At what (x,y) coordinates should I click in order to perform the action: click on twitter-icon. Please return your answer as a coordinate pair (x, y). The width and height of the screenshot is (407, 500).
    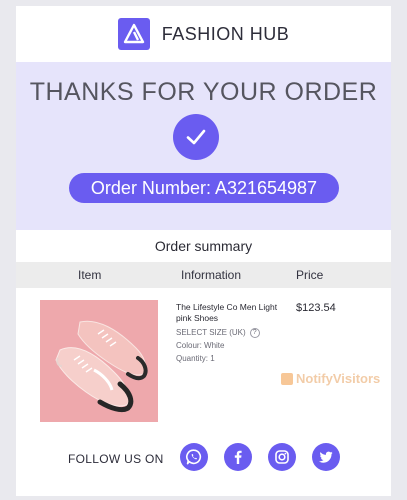
    Looking at the image, I should click on (326, 457).